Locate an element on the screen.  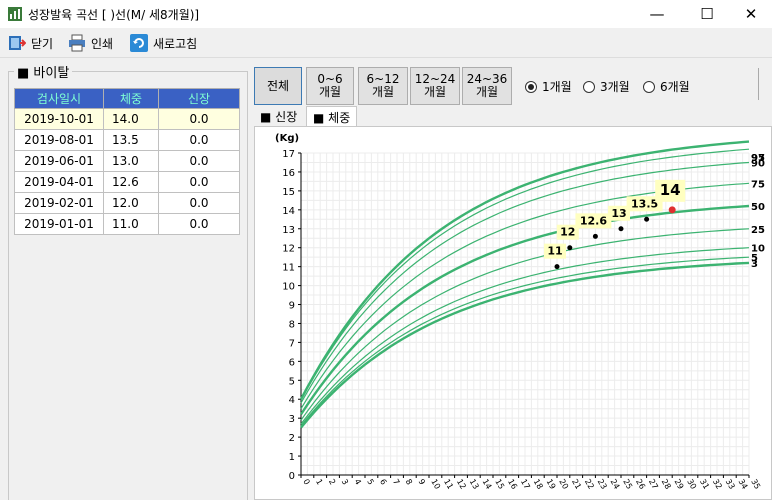
cell-date: 2019-08-01 is located at coordinates (59, 140).